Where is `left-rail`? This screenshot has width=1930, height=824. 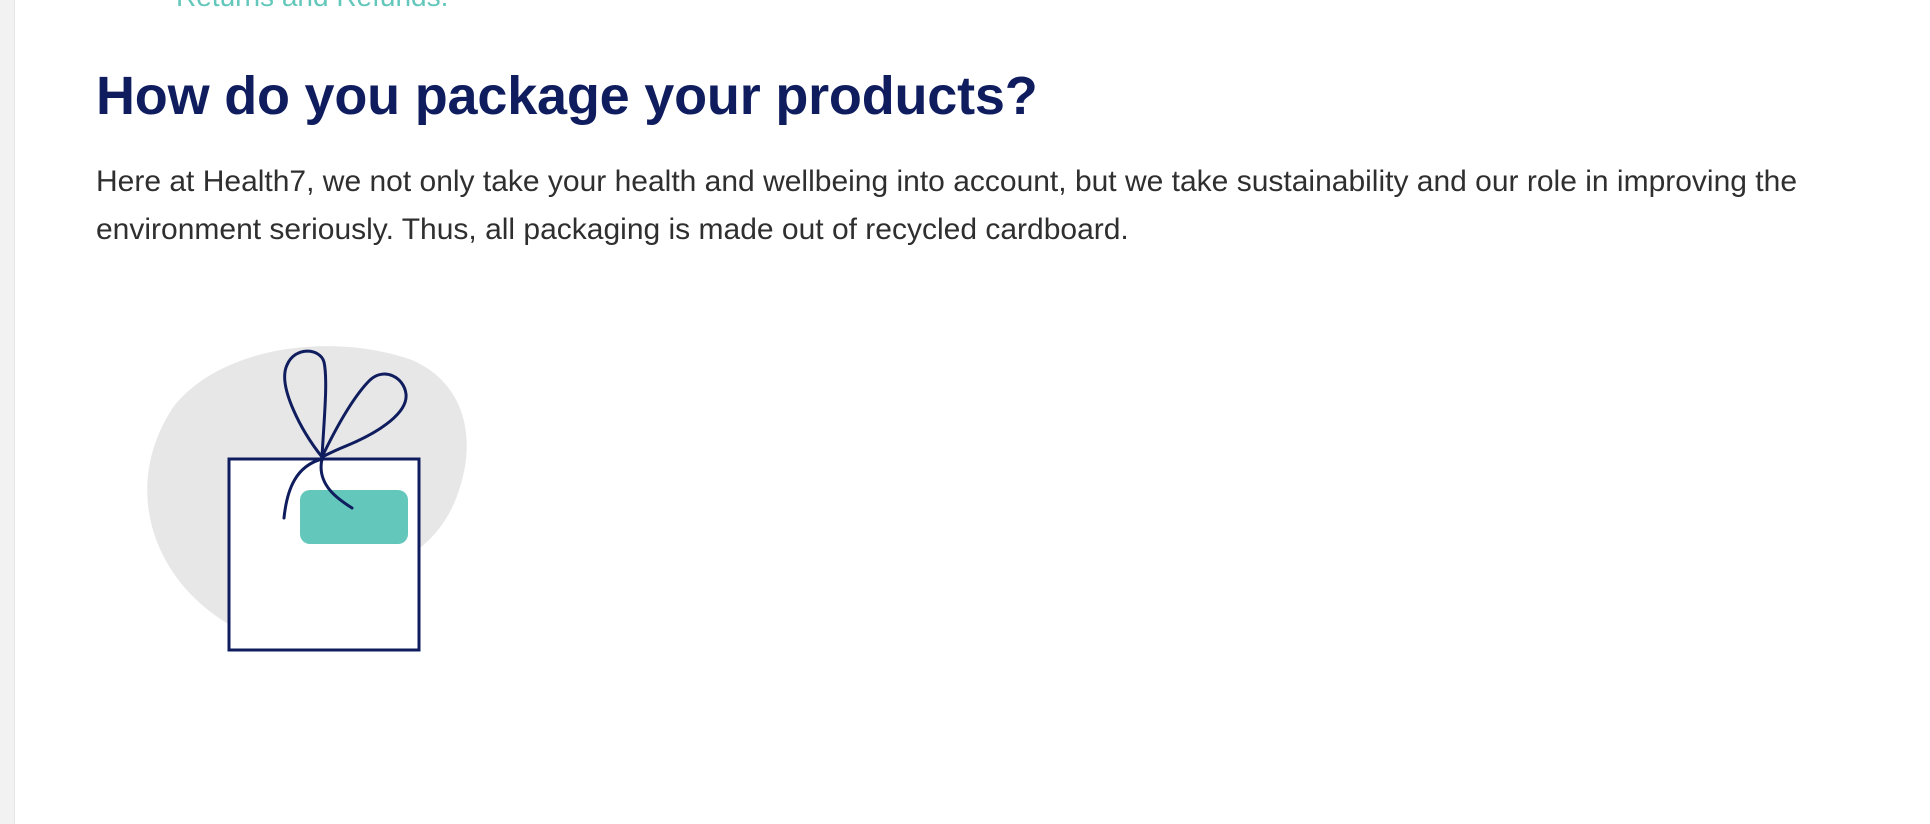 left-rail is located at coordinates (7, 412).